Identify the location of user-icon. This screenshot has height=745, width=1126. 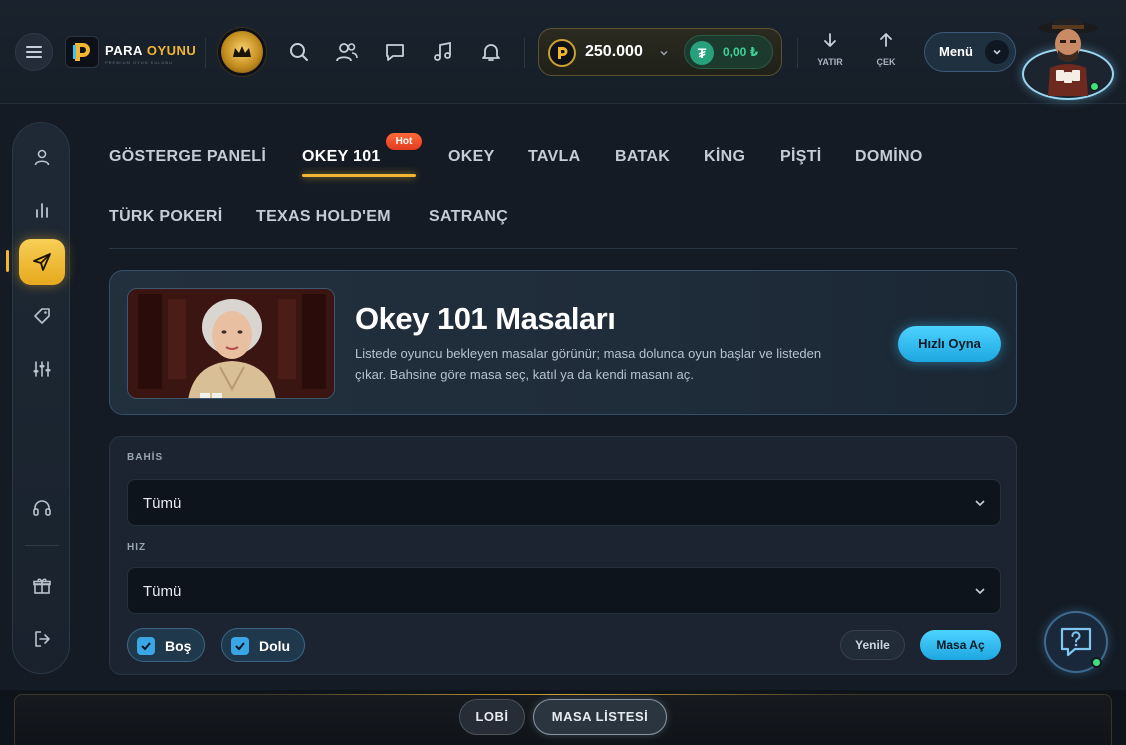
(42, 157).